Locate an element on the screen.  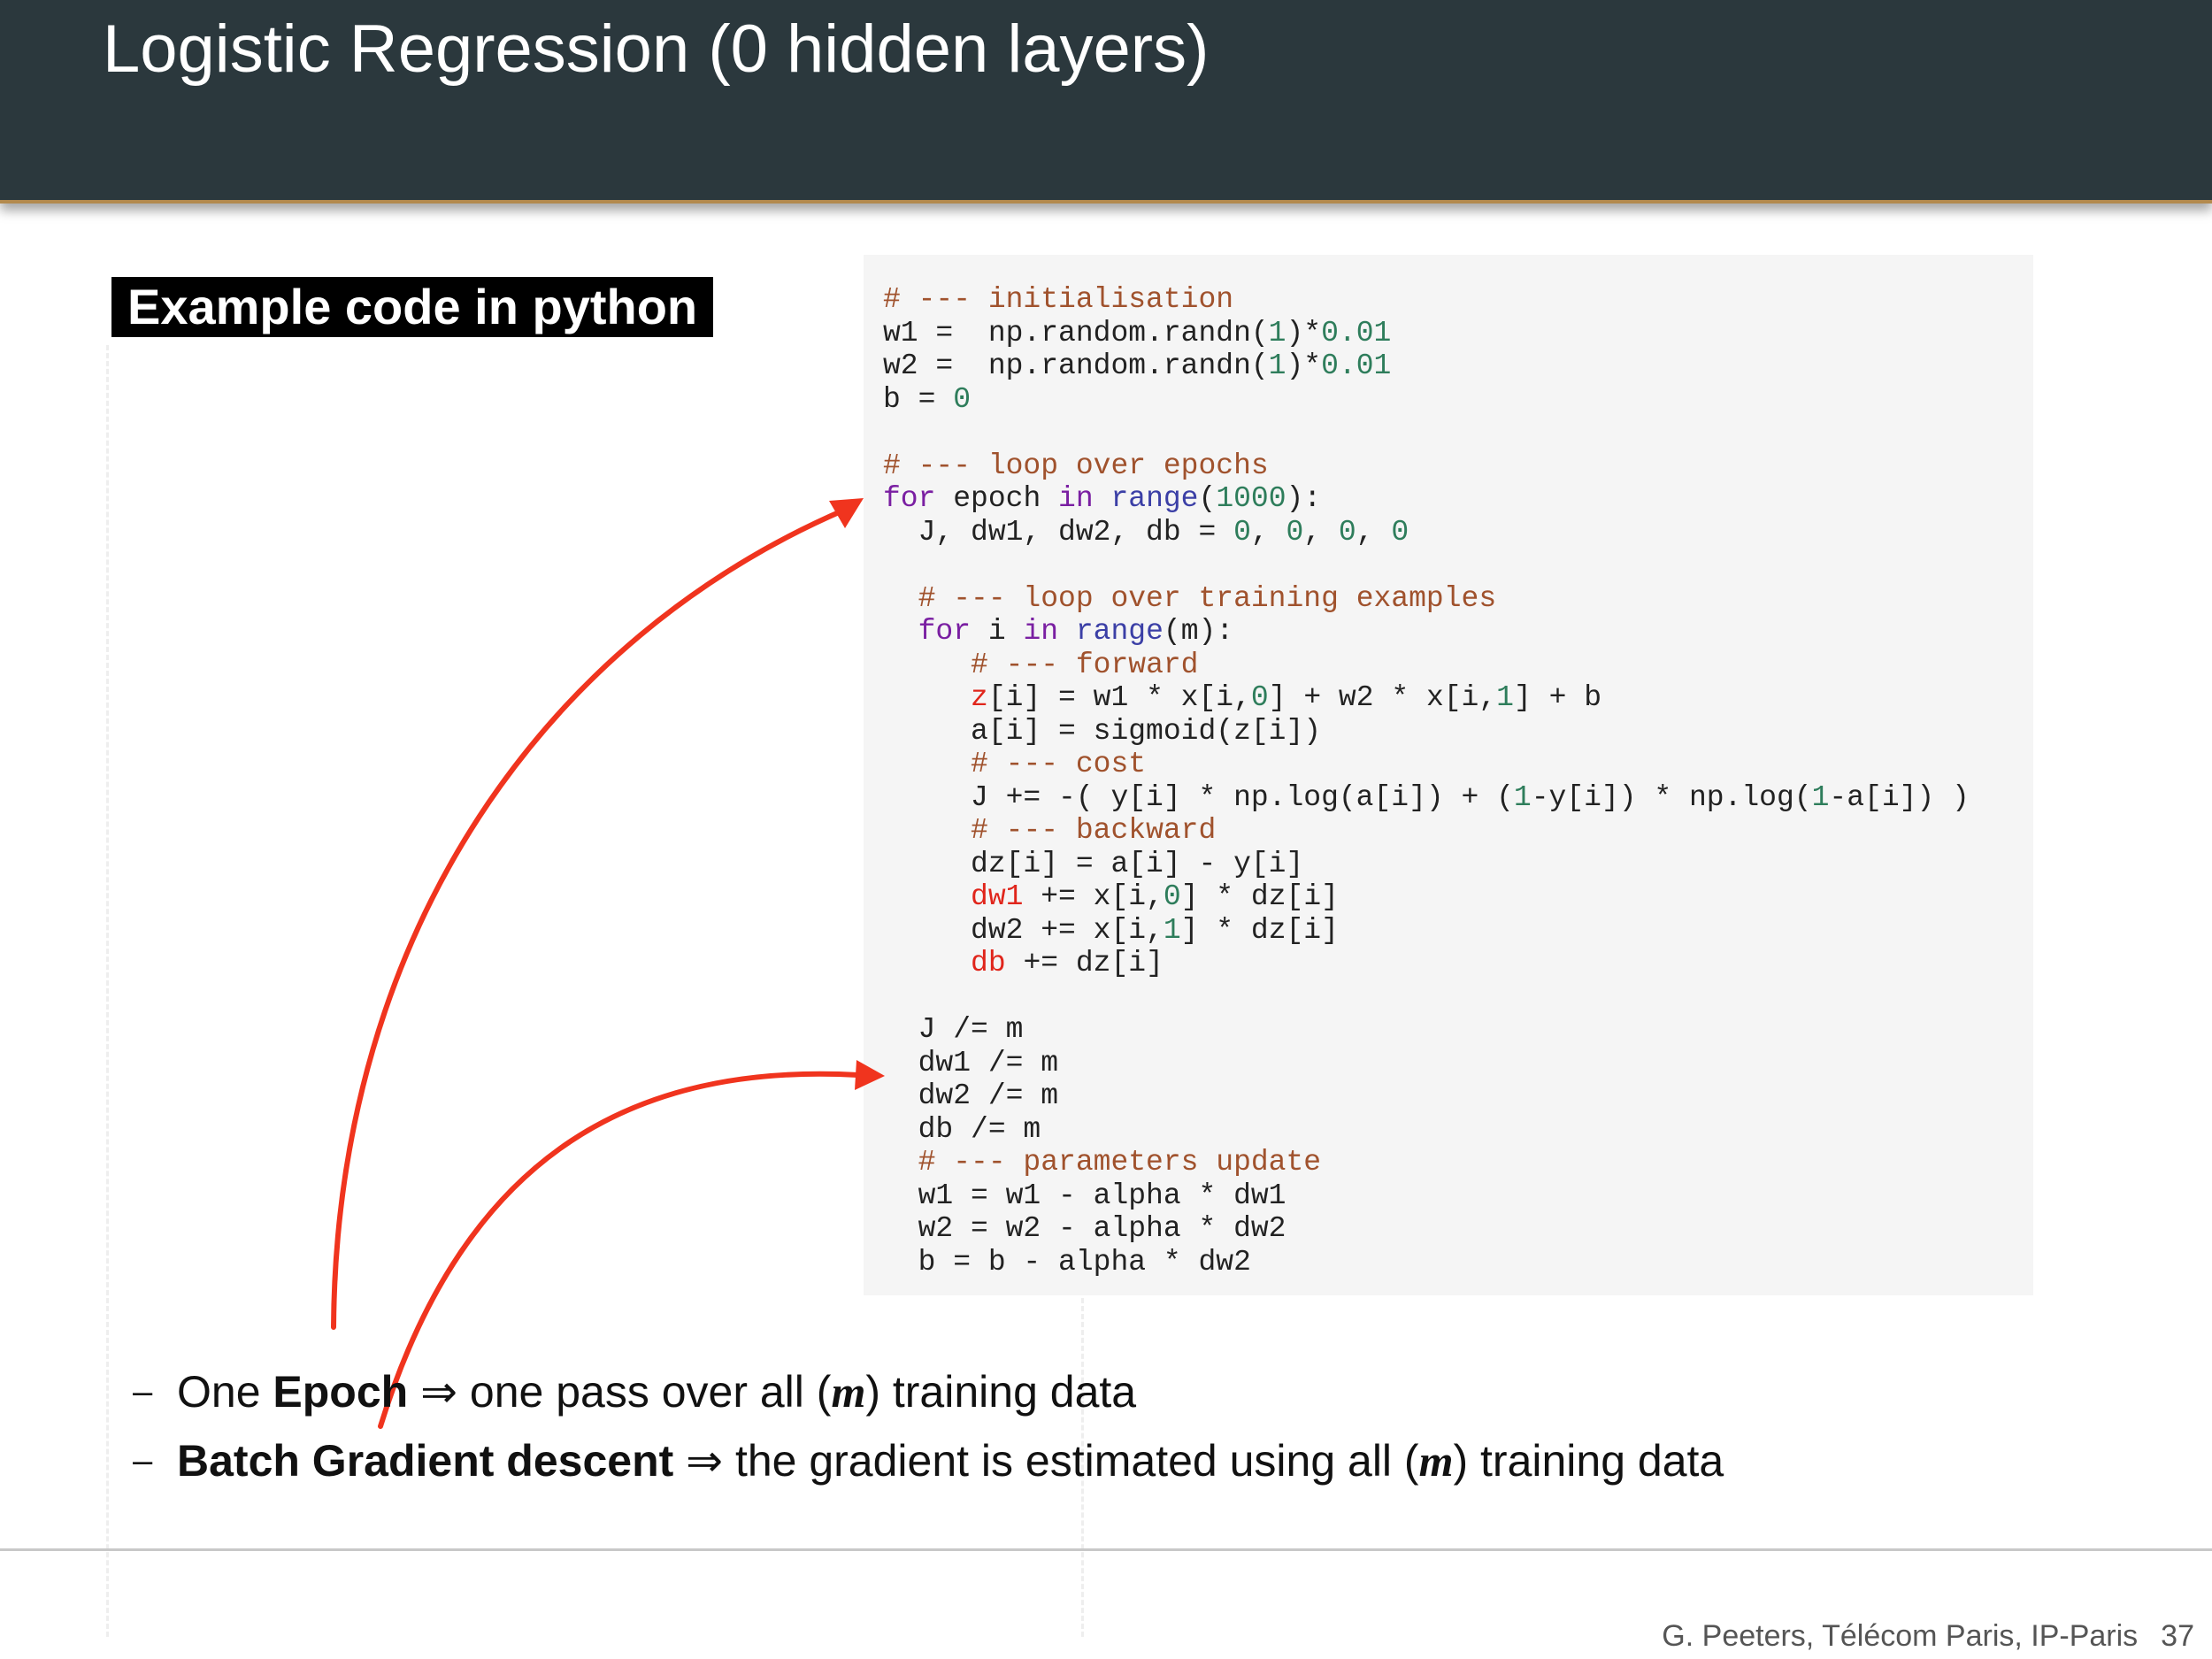
code-line: # --- cost is located at coordinates (1015, 764).